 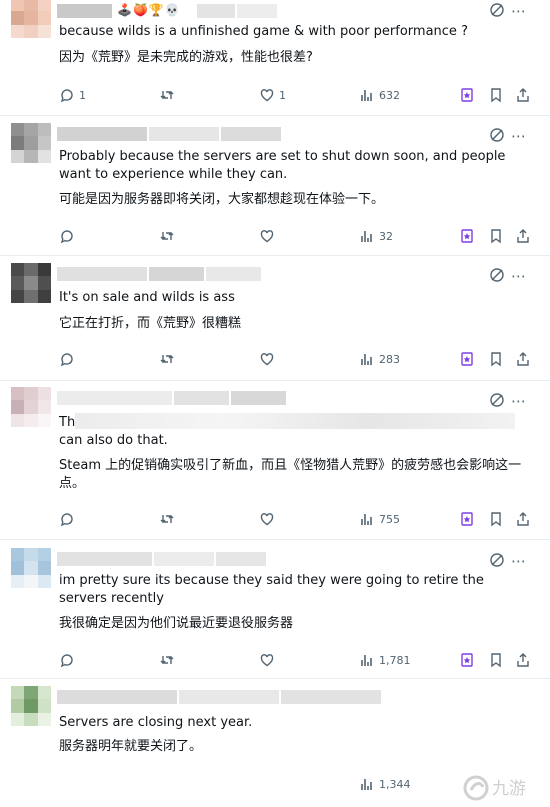 I want to click on reply-text-start: Th, so click(x=67, y=422).